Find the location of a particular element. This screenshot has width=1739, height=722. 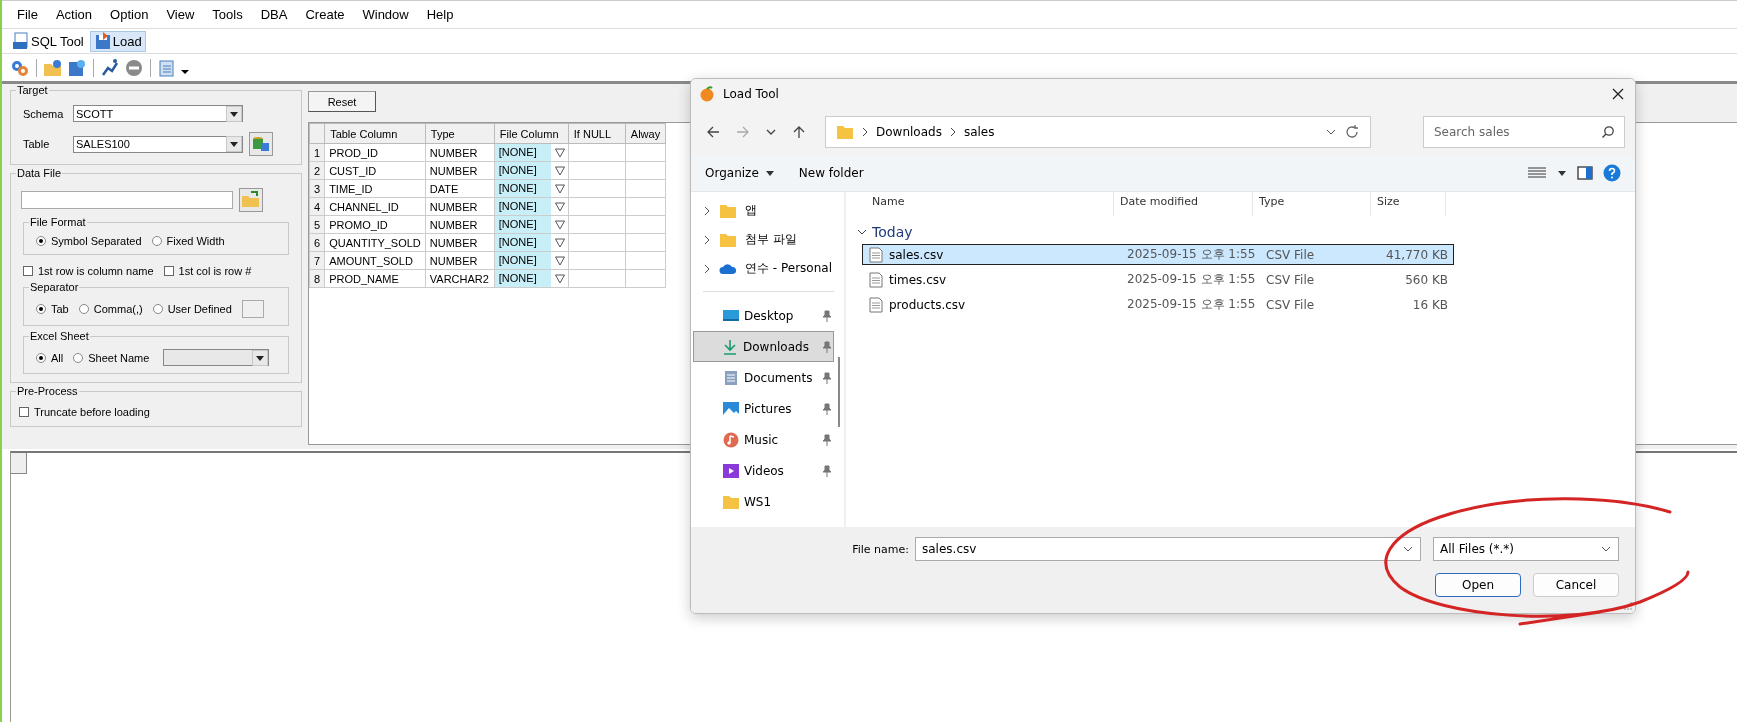

column-header: Name is located at coordinates (984, 204).